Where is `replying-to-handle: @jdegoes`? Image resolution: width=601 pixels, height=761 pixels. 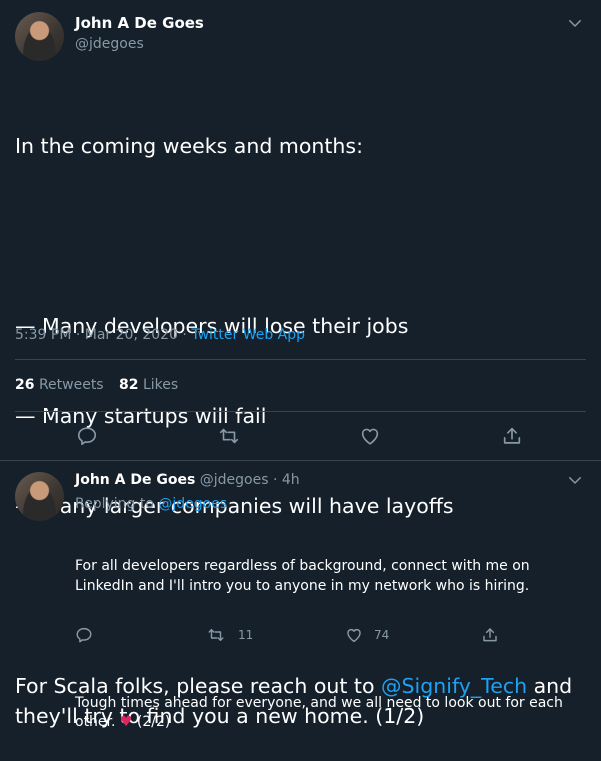
replying-to-handle: @jdegoes is located at coordinates (192, 504).